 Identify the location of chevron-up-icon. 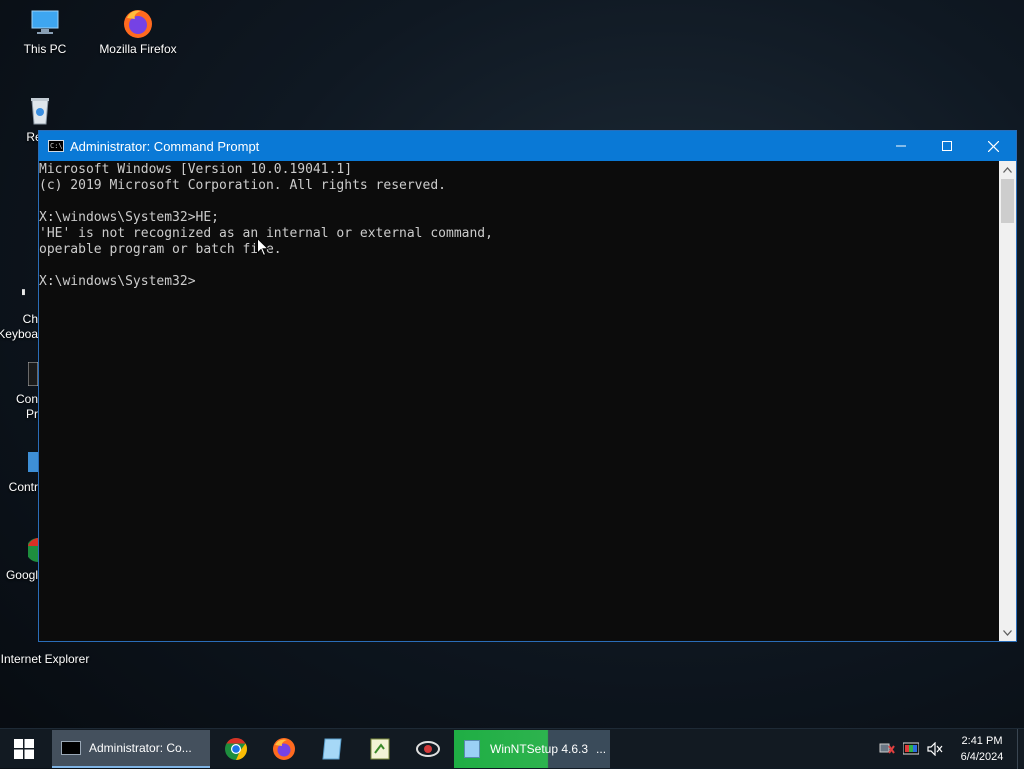
(1007, 169).